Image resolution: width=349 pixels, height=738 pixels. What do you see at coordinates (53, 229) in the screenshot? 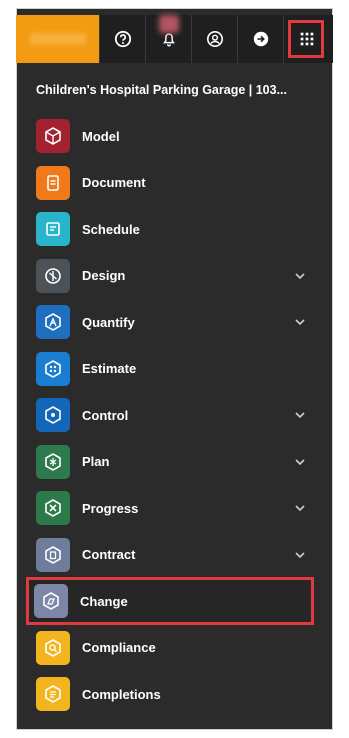
I see `schedule-icon` at bounding box center [53, 229].